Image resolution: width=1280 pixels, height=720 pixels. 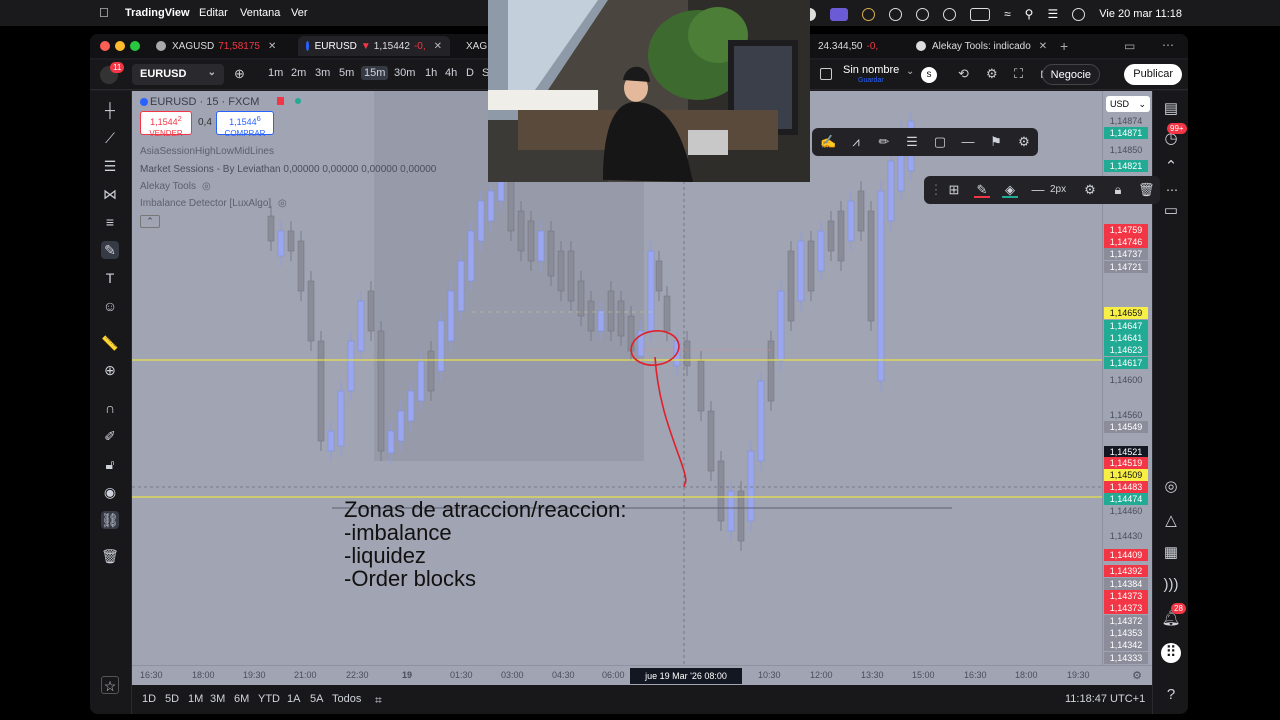 What do you see at coordinates (983, 46) in the screenshot?
I see `tab-alekay-tools: Alekay Tools: indicado ✕` at bounding box center [983, 46].